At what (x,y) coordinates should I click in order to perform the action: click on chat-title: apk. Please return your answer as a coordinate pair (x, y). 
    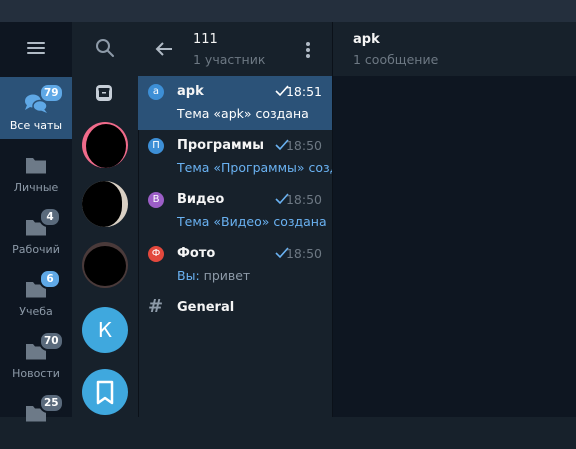
    Looking at the image, I should click on (366, 39).